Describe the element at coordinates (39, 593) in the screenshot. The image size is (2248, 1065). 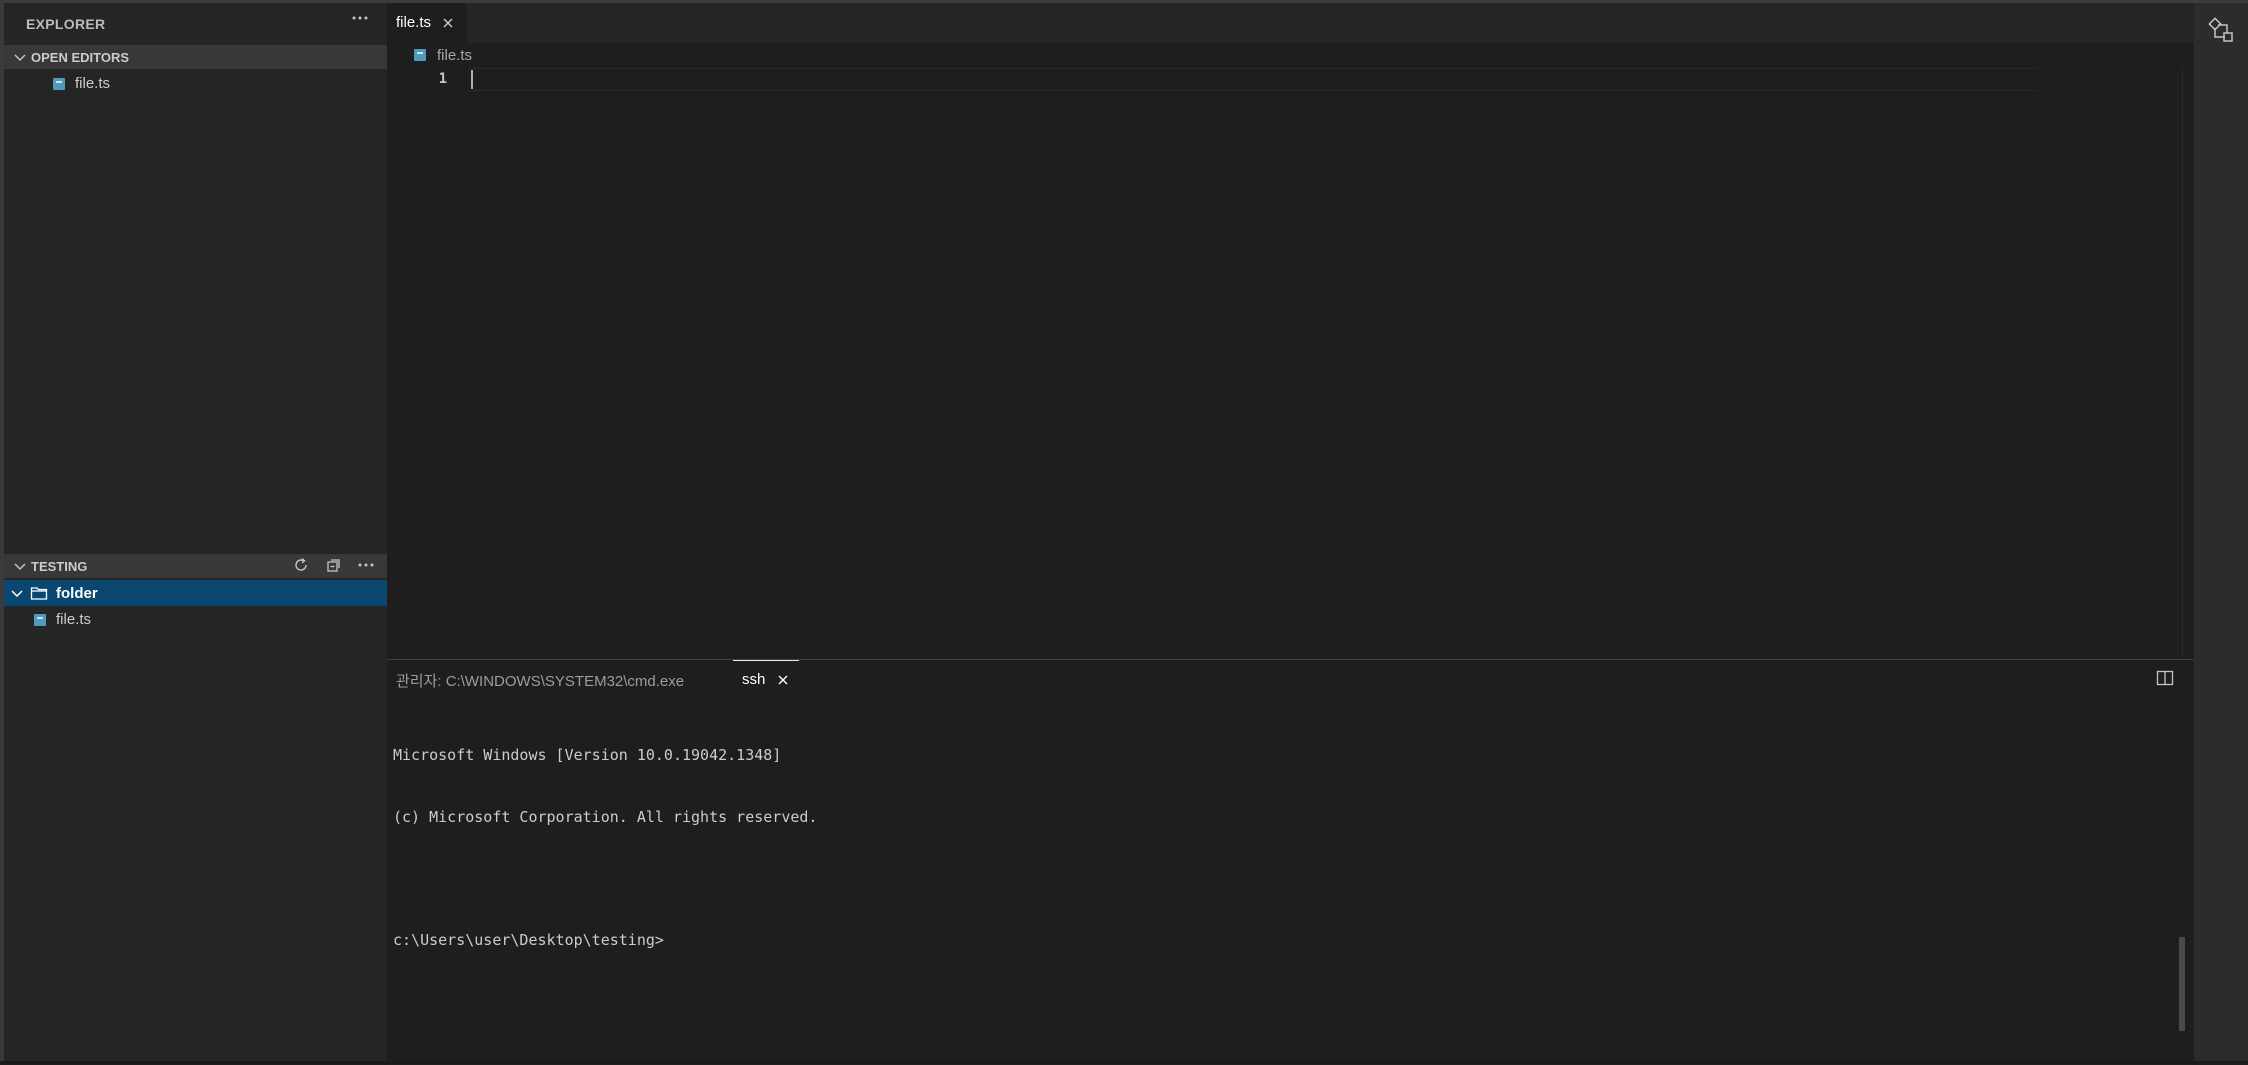
I see `folder-icon` at that location.